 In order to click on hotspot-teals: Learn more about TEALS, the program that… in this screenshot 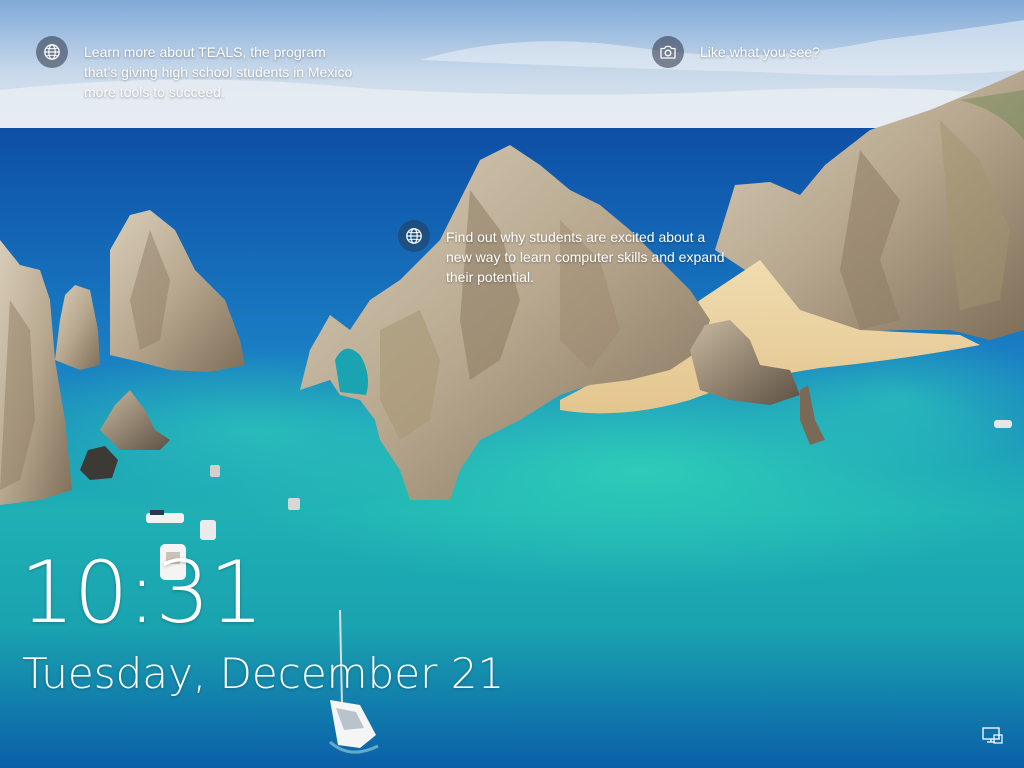, I will do `click(195, 69)`.